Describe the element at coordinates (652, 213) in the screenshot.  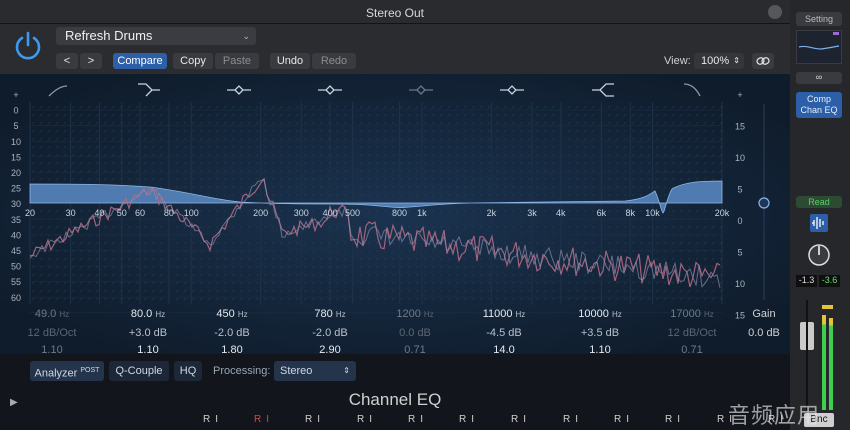
I see `freq-tick-label: 10k` at that location.